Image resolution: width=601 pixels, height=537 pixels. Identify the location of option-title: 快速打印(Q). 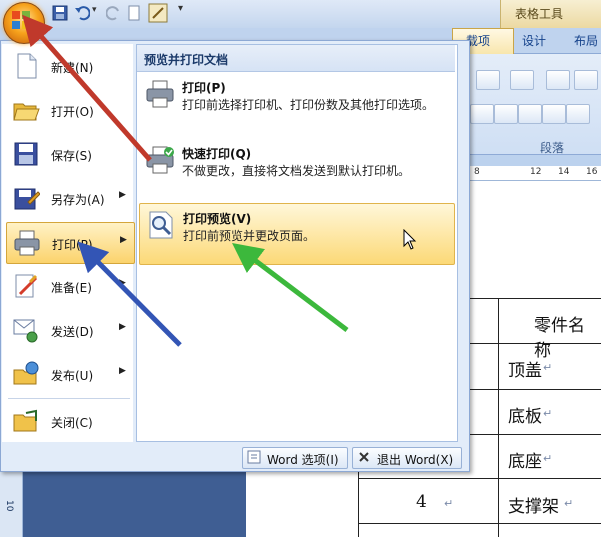
(217, 154).